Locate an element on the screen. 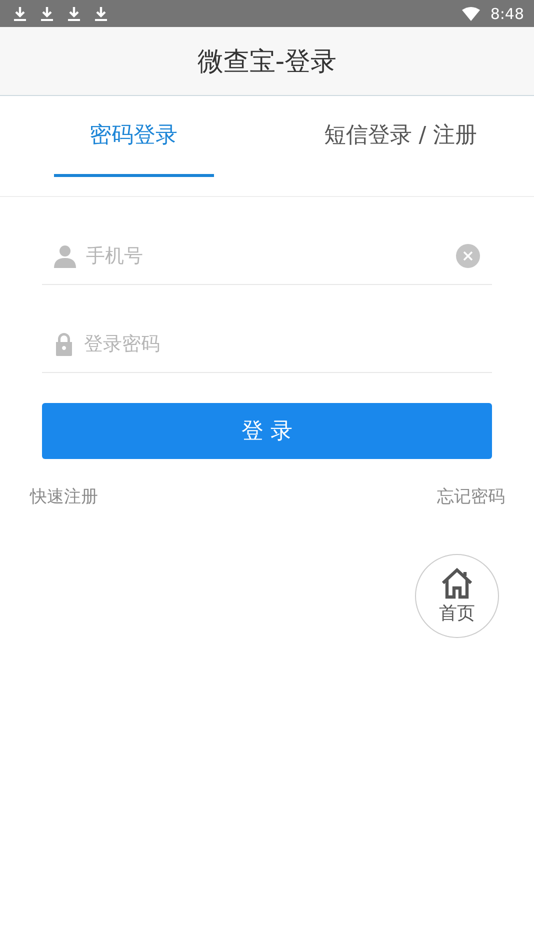 The height and width of the screenshot is (949, 534). text-link: 忘记密码 is located at coordinates (471, 496).